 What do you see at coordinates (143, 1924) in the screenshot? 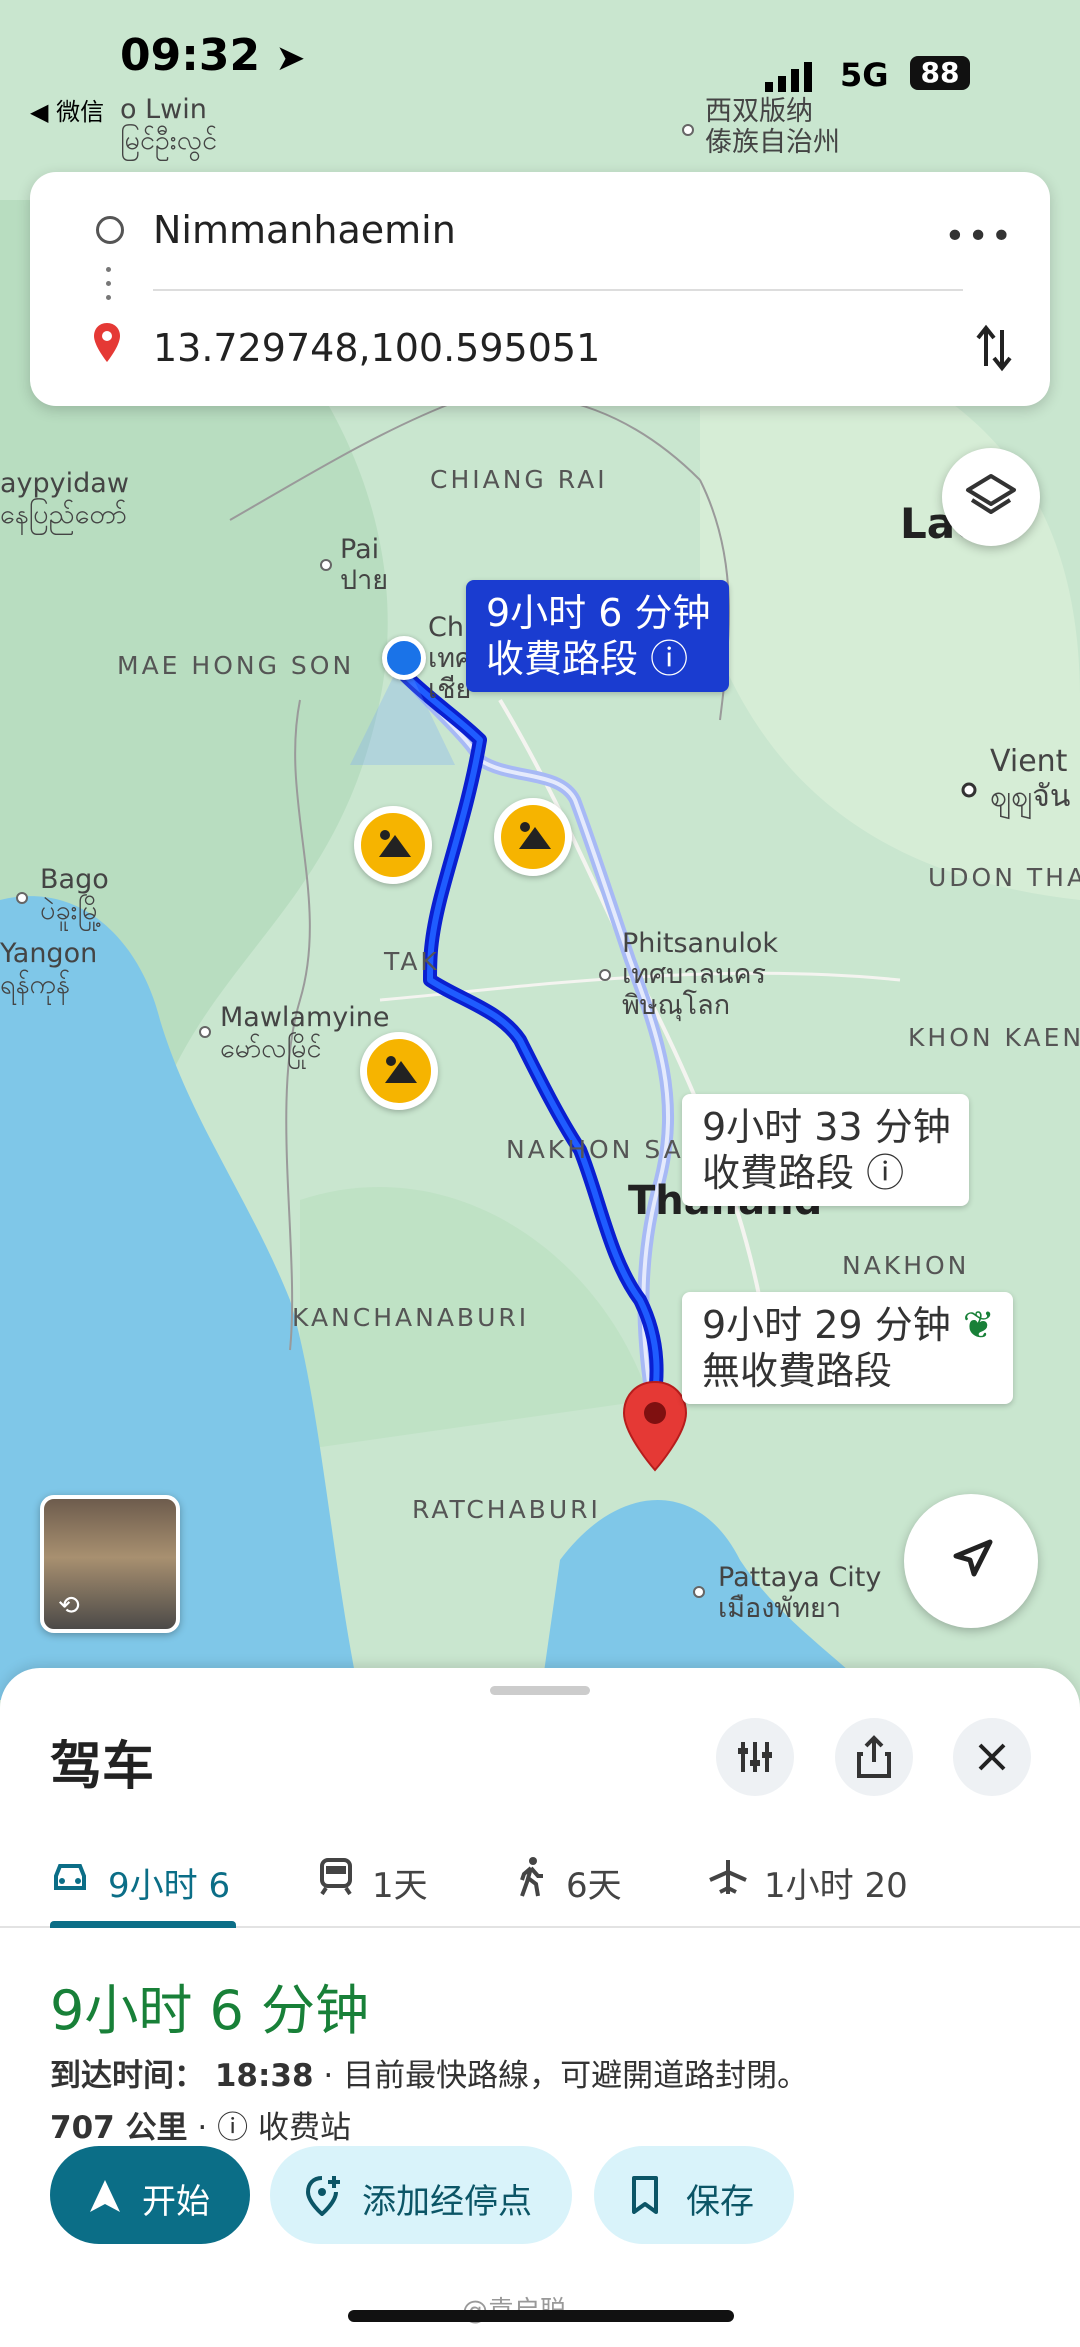
I see `active-tab-indicator` at bounding box center [143, 1924].